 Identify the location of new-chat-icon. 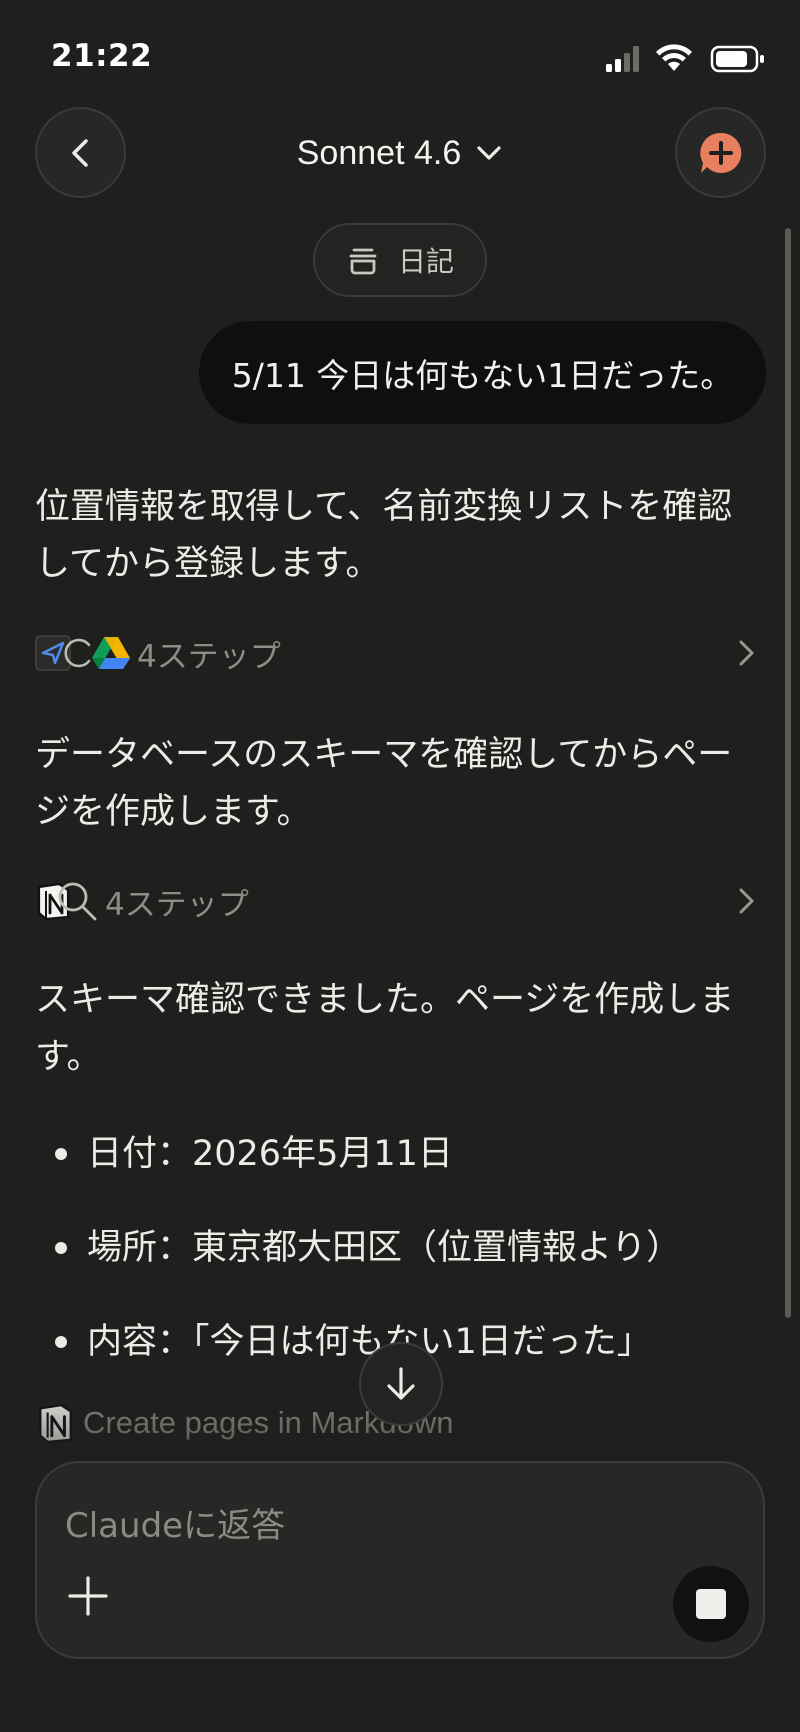
(720, 152).